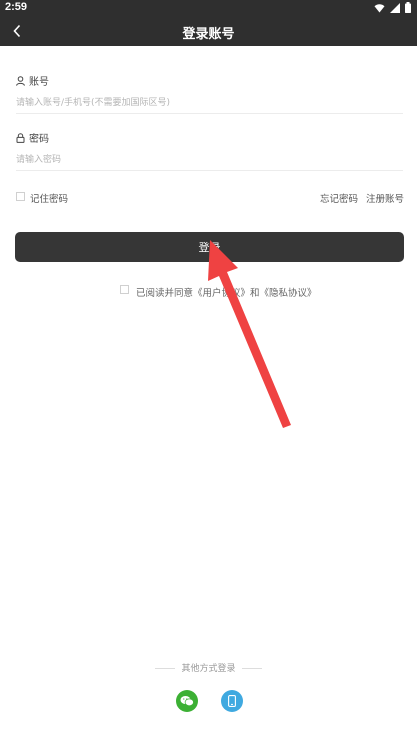 The height and width of the screenshot is (742, 417). I want to click on wifi-icon, so click(379, 7).